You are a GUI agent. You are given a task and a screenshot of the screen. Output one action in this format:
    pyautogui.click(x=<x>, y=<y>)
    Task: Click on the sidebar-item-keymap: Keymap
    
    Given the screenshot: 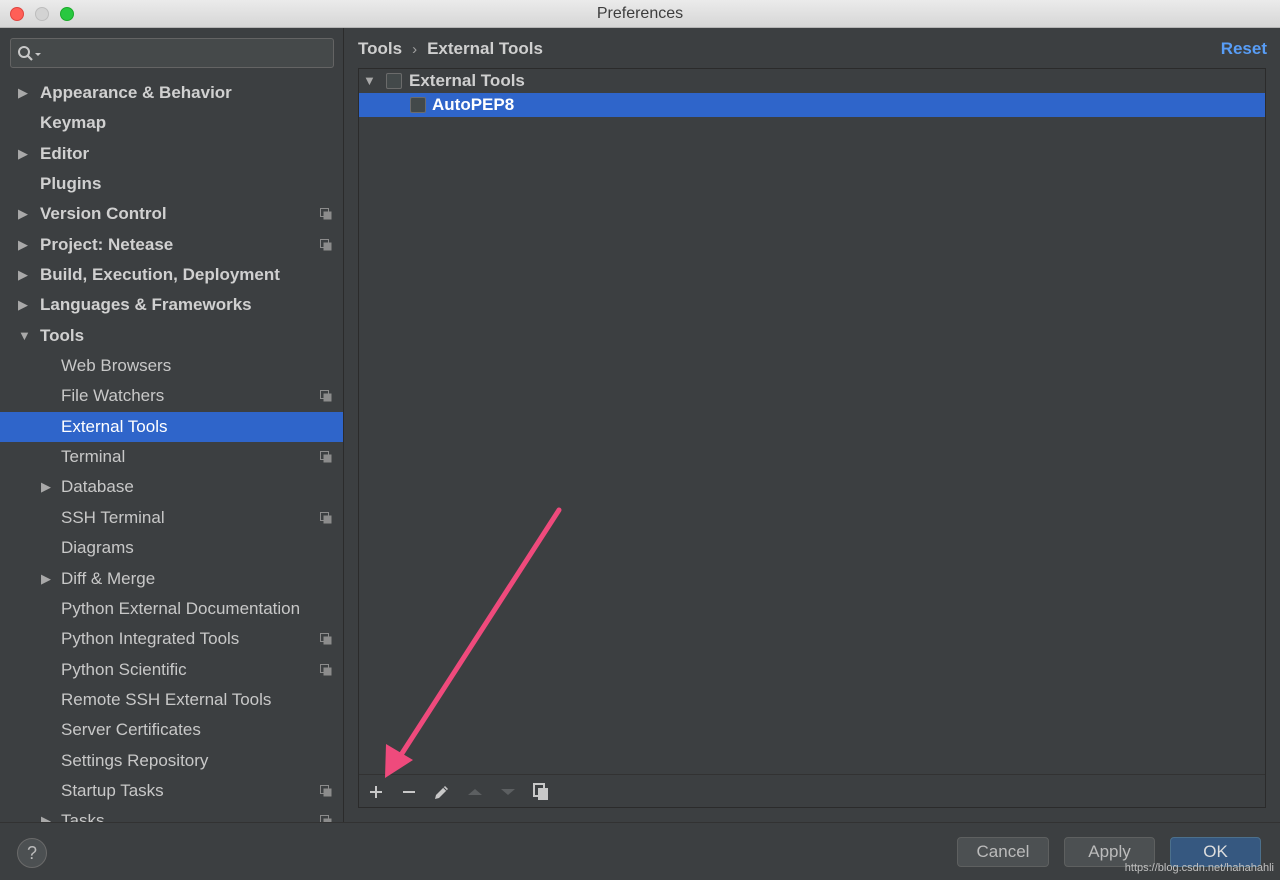 What is the action you would take?
    pyautogui.click(x=171, y=123)
    